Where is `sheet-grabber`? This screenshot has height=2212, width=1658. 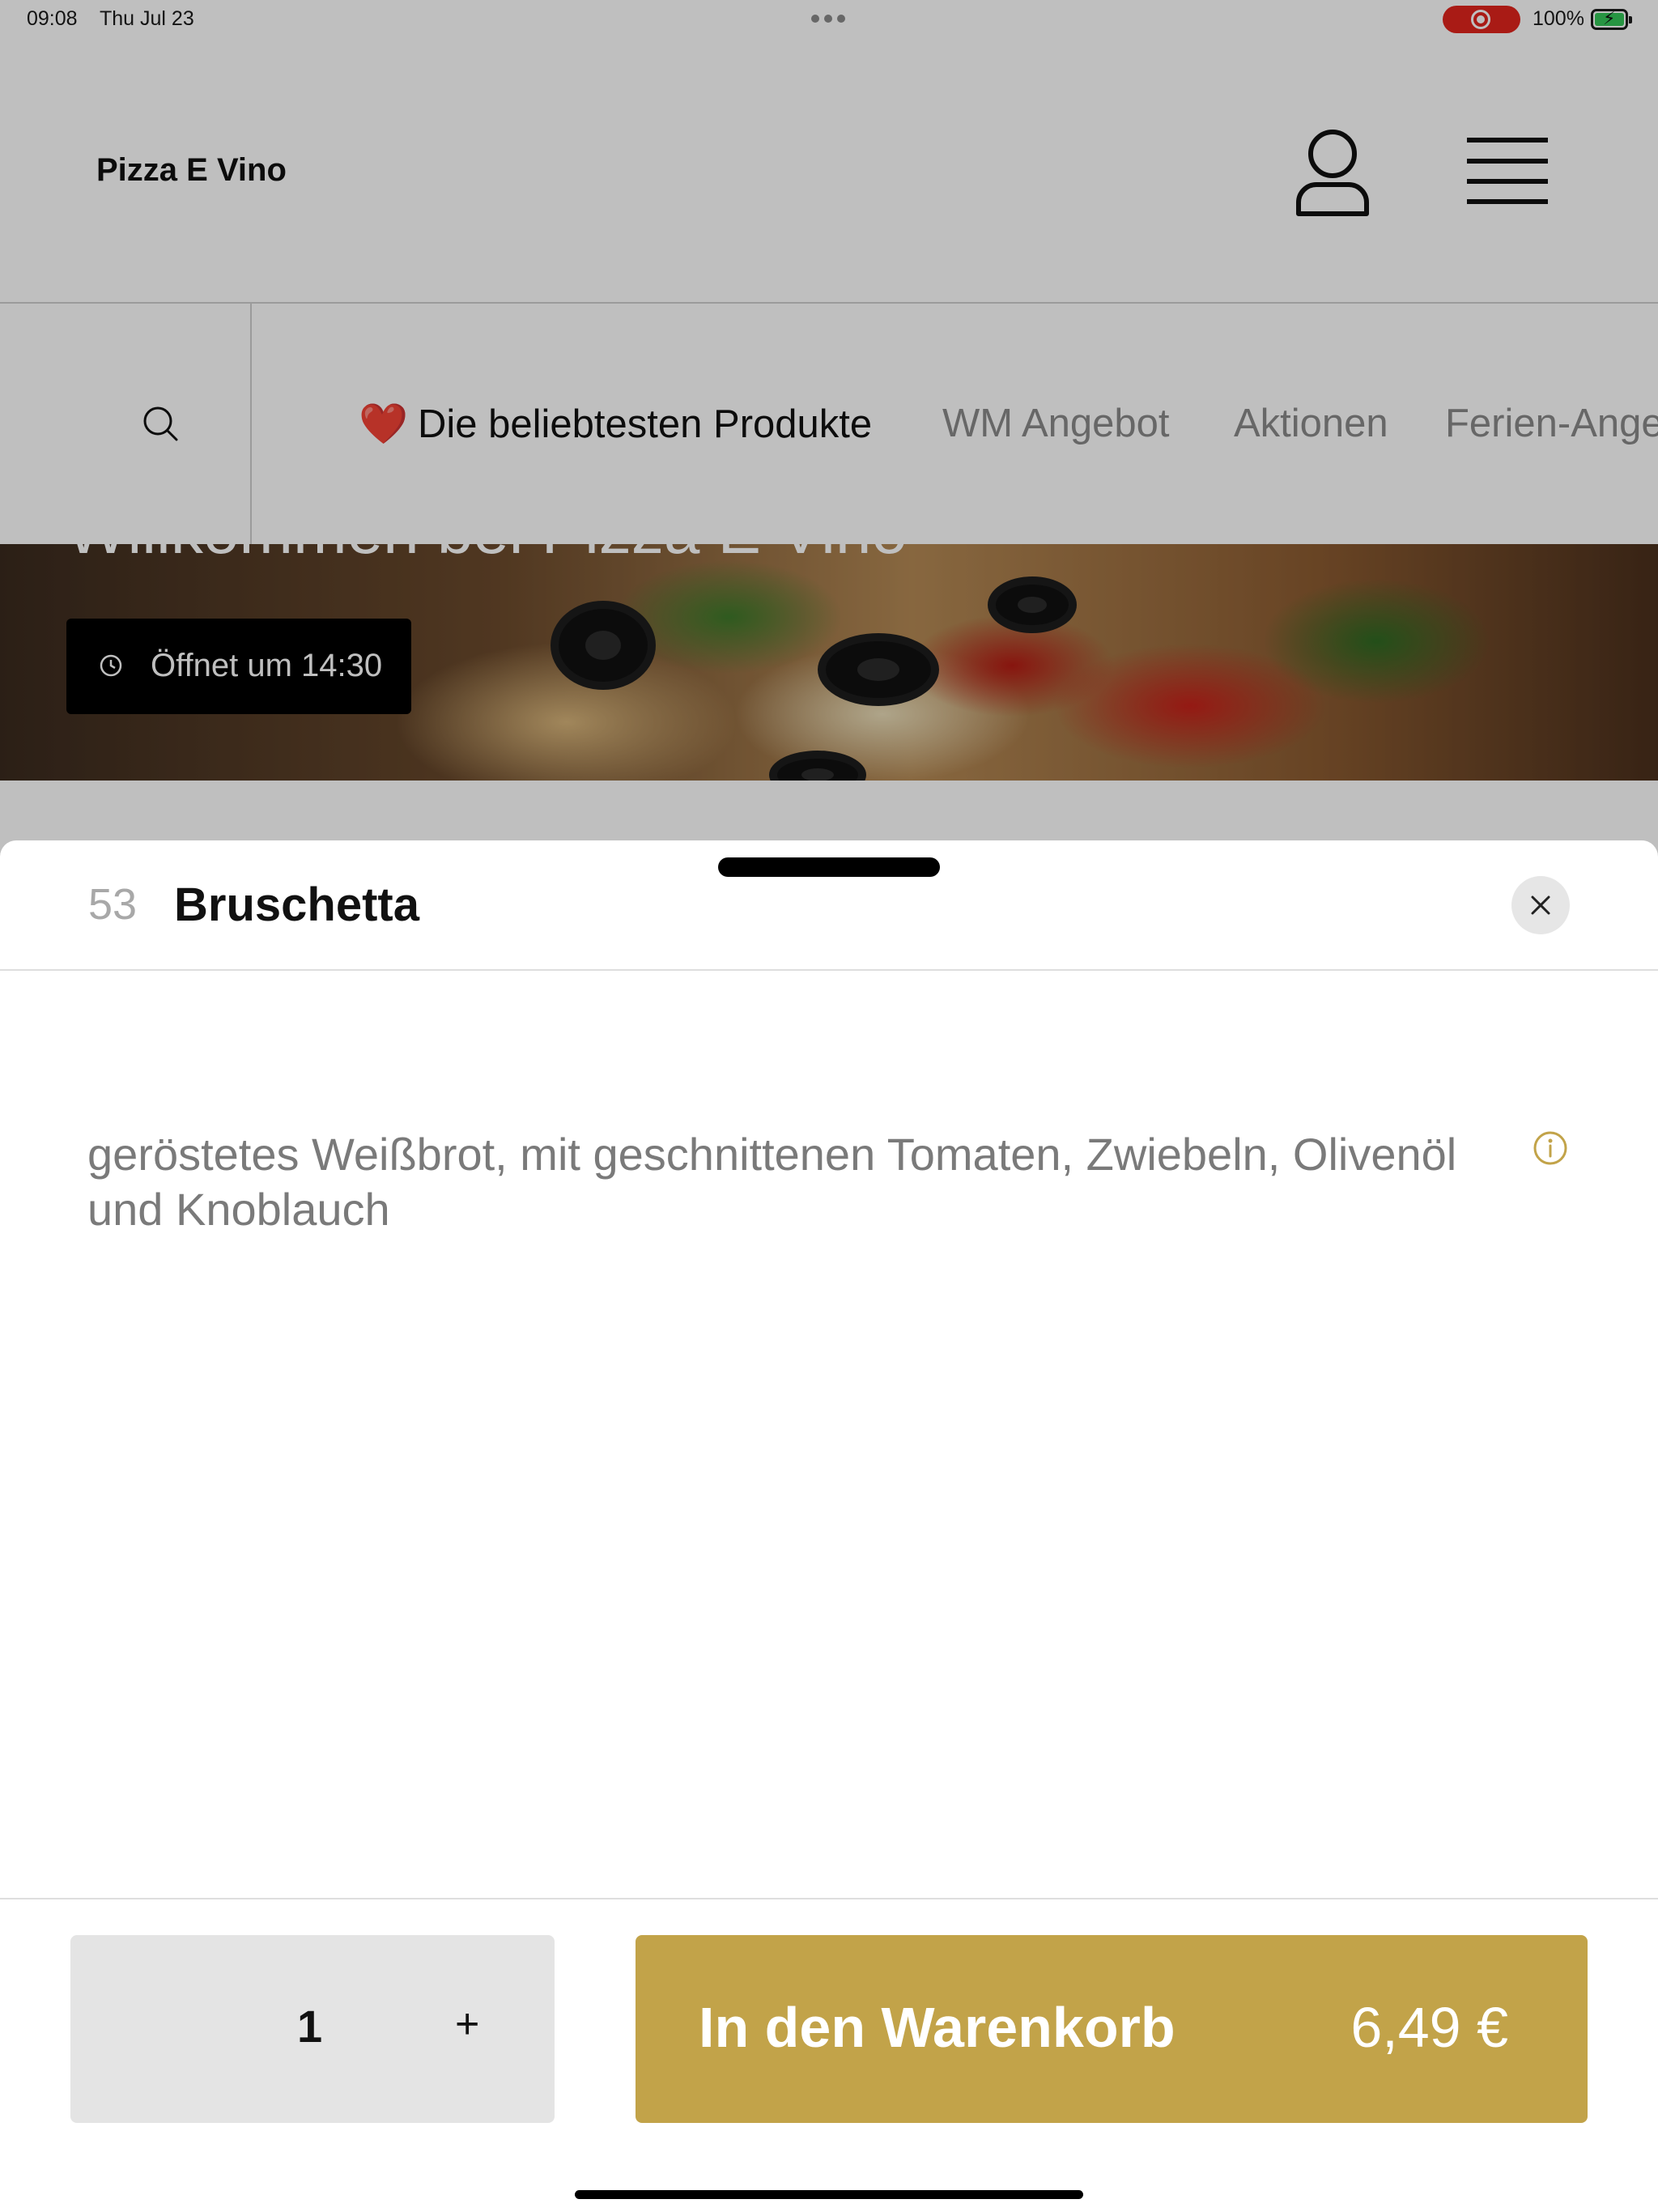
sheet-grabber is located at coordinates (829, 867).